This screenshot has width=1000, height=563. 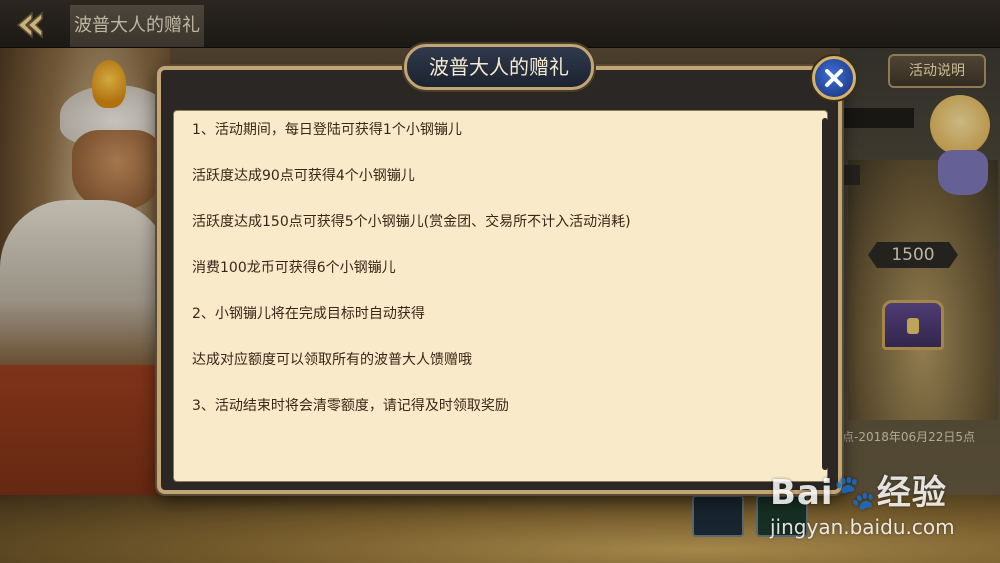 I want to click on close-icon, so click(x=834, y=78).